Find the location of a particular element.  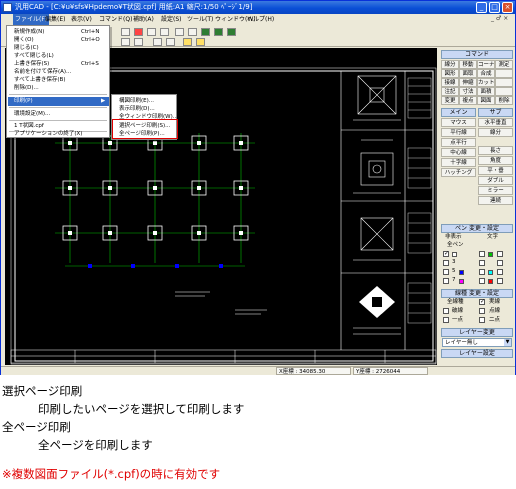

close-button: × is located at coordinates (507, 7).